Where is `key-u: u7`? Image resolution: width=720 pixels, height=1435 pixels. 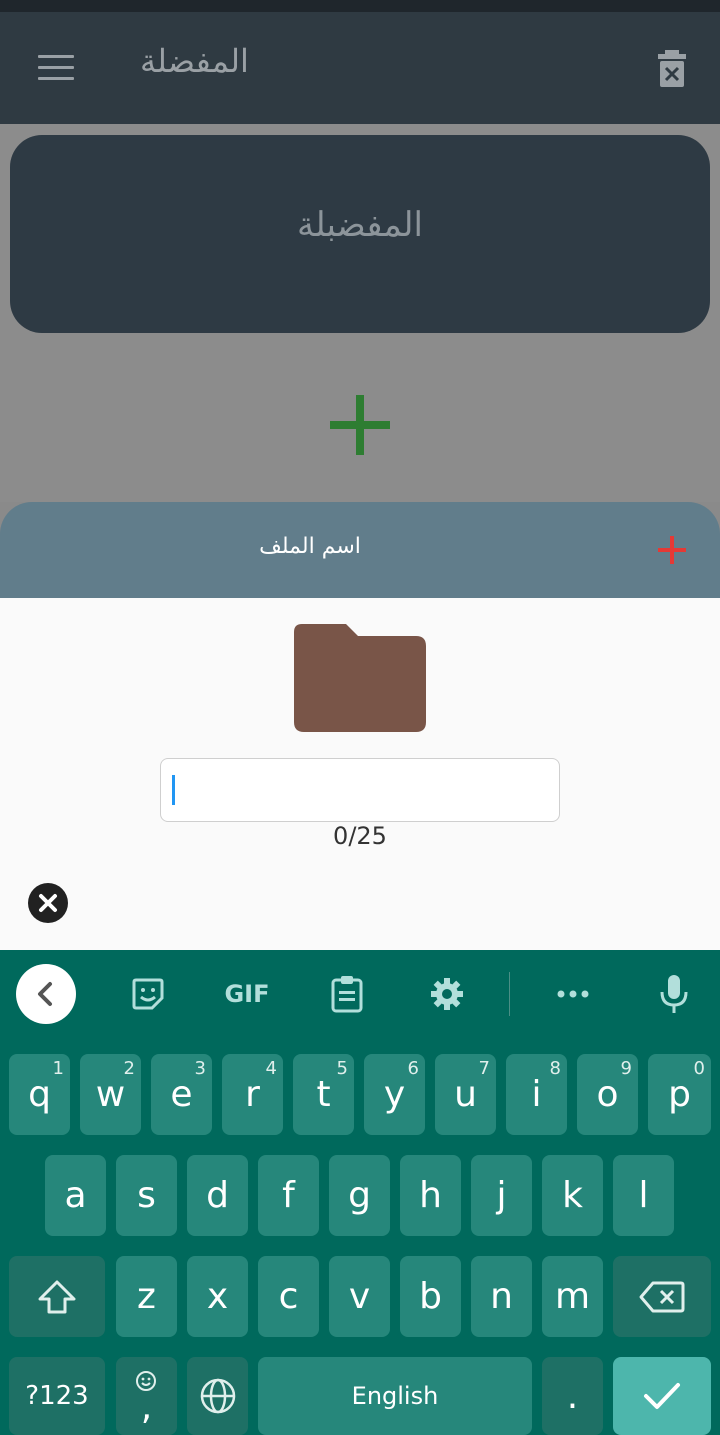
key-u: u7 is located at coordinates (465, 1094).